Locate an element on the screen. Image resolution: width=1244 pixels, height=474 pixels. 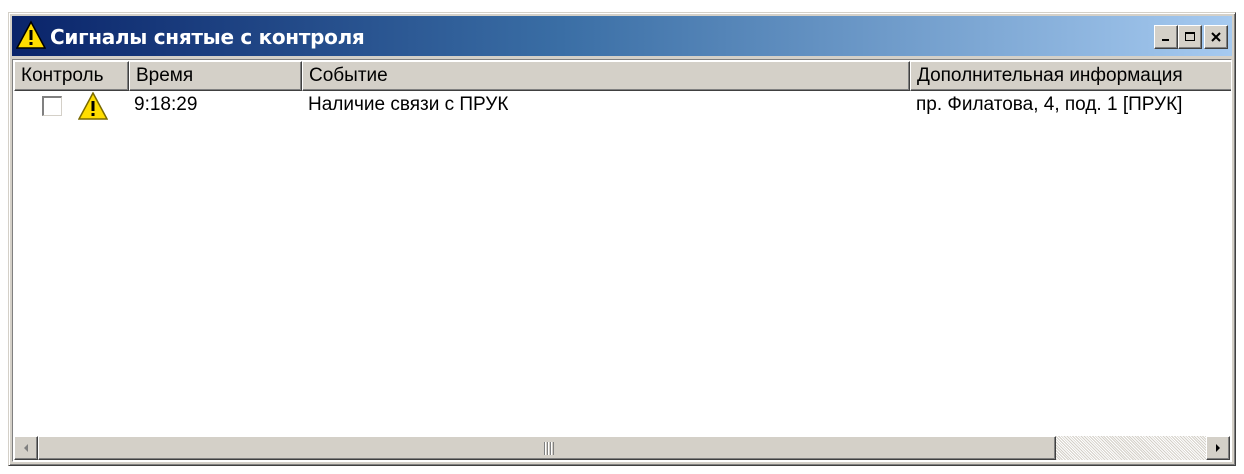
title-bar: Сигналы снятые с контроля is located at coordinates (622, 36).